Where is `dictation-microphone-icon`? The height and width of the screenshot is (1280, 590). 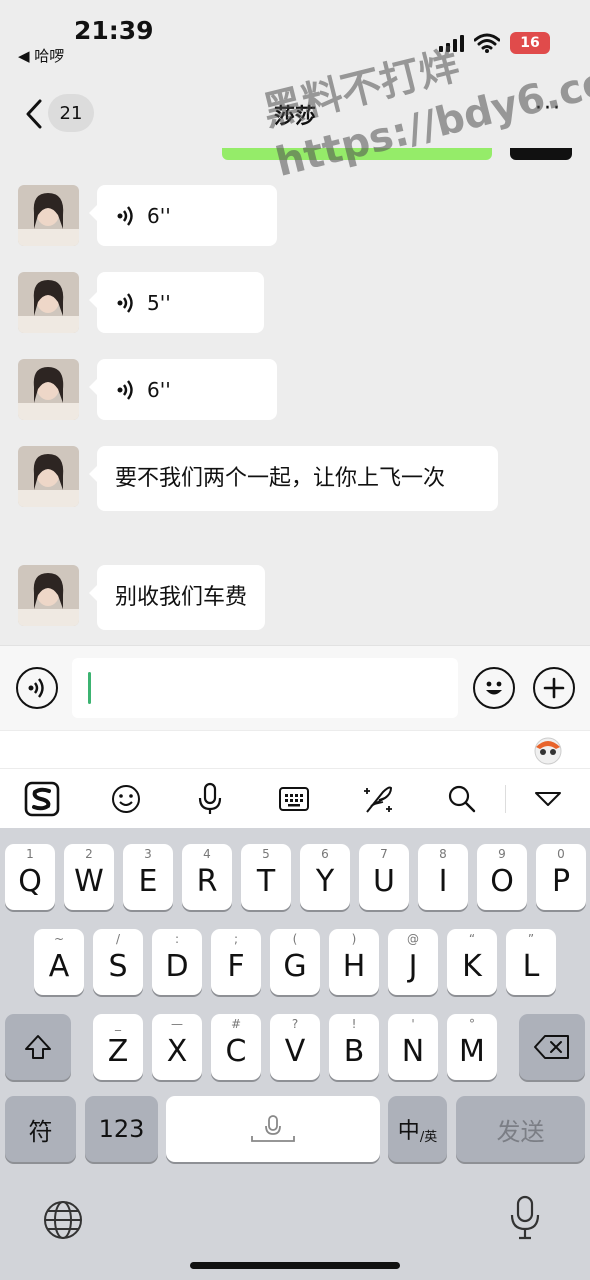 dictation-microphone-icon is located at coordinates (525, 1218).